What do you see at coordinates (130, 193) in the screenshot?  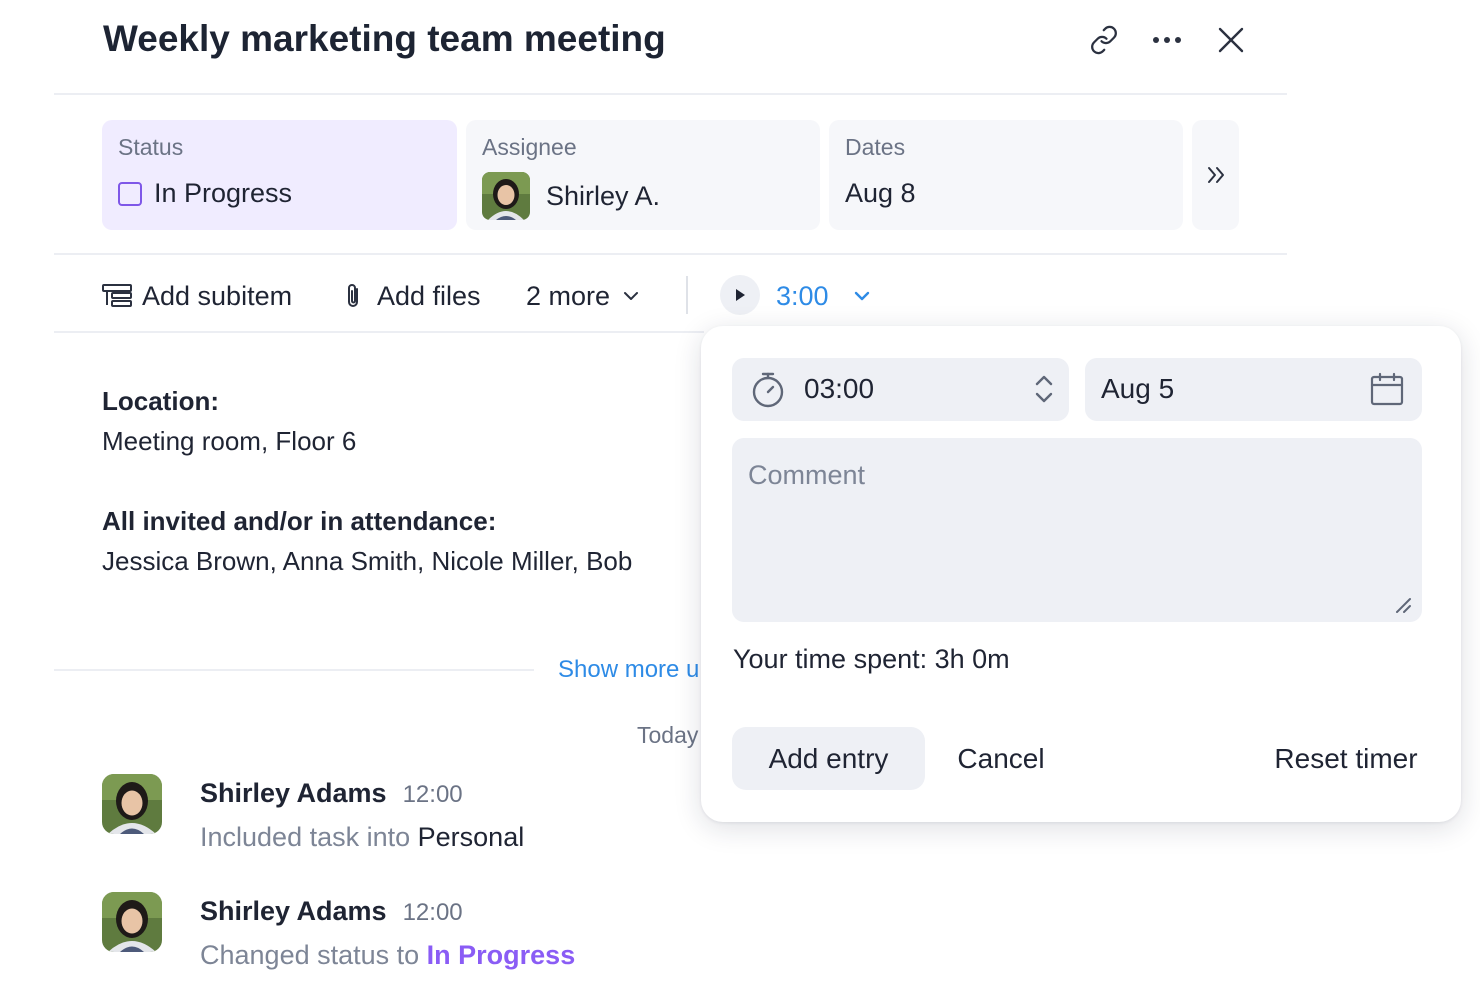 I see `status-checkbox-icon` at bounding box center [130, 193].